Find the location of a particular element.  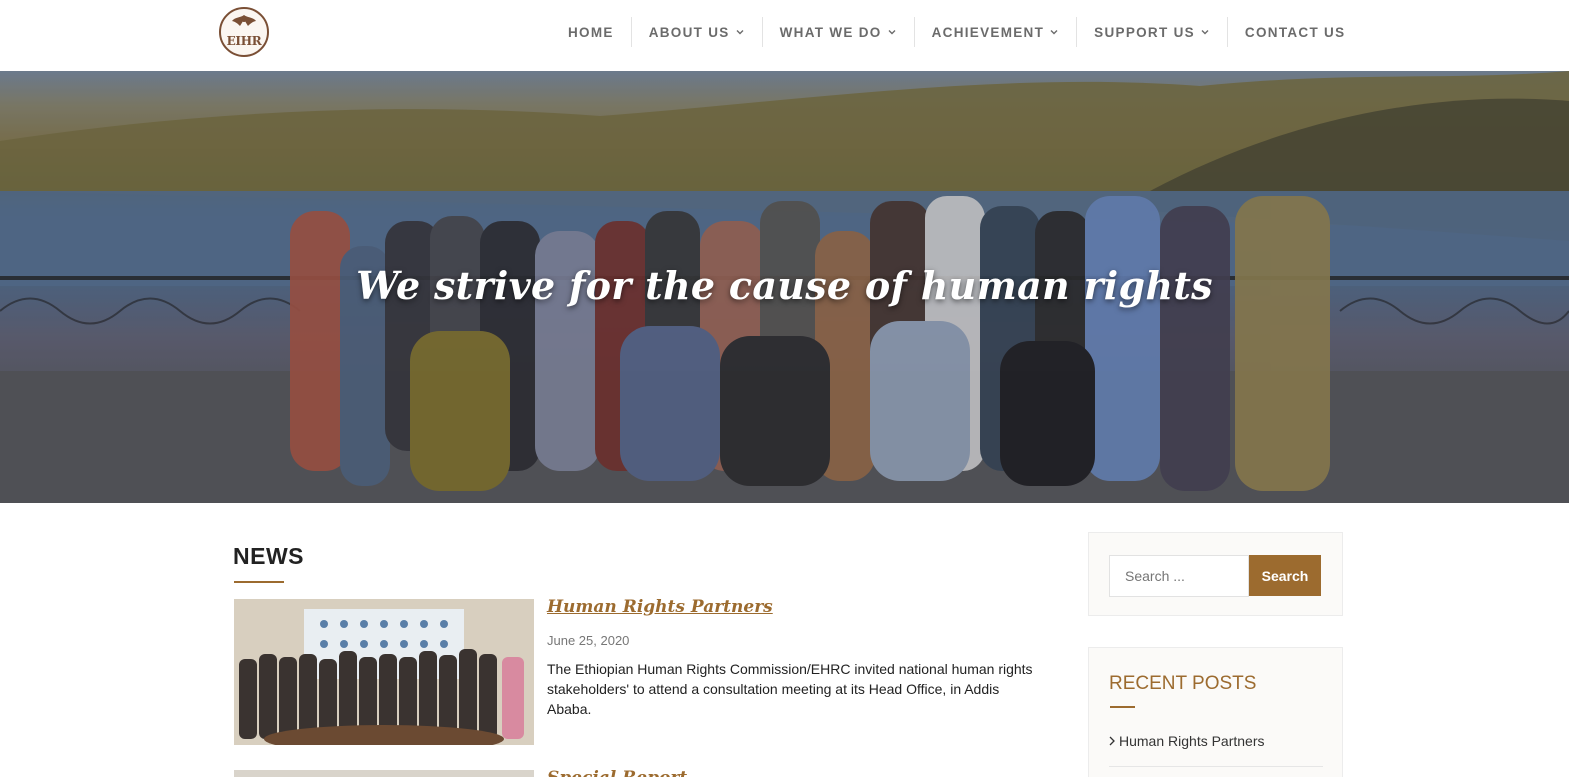

nav-contact-us: CONTACT US is located at coordinates (1294, 32).